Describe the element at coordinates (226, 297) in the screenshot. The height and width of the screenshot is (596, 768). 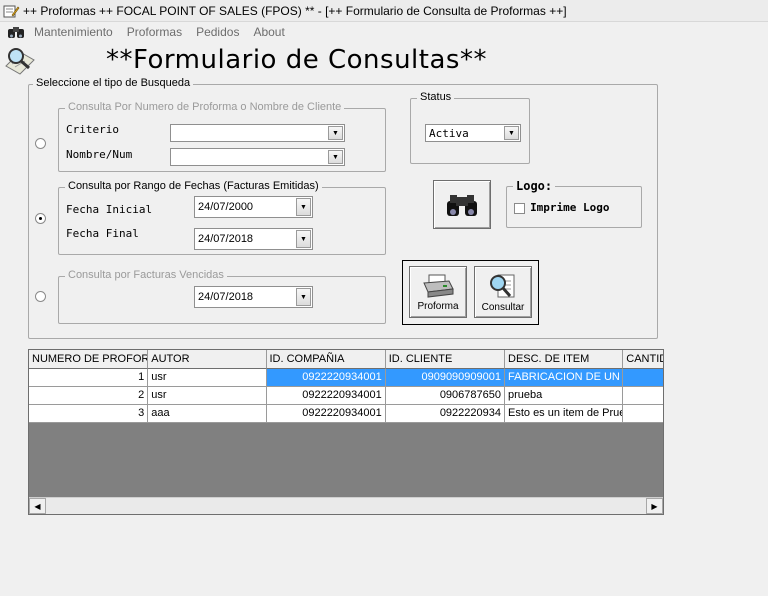
I see `overdue-date-value: 24/07/2018` at that location.